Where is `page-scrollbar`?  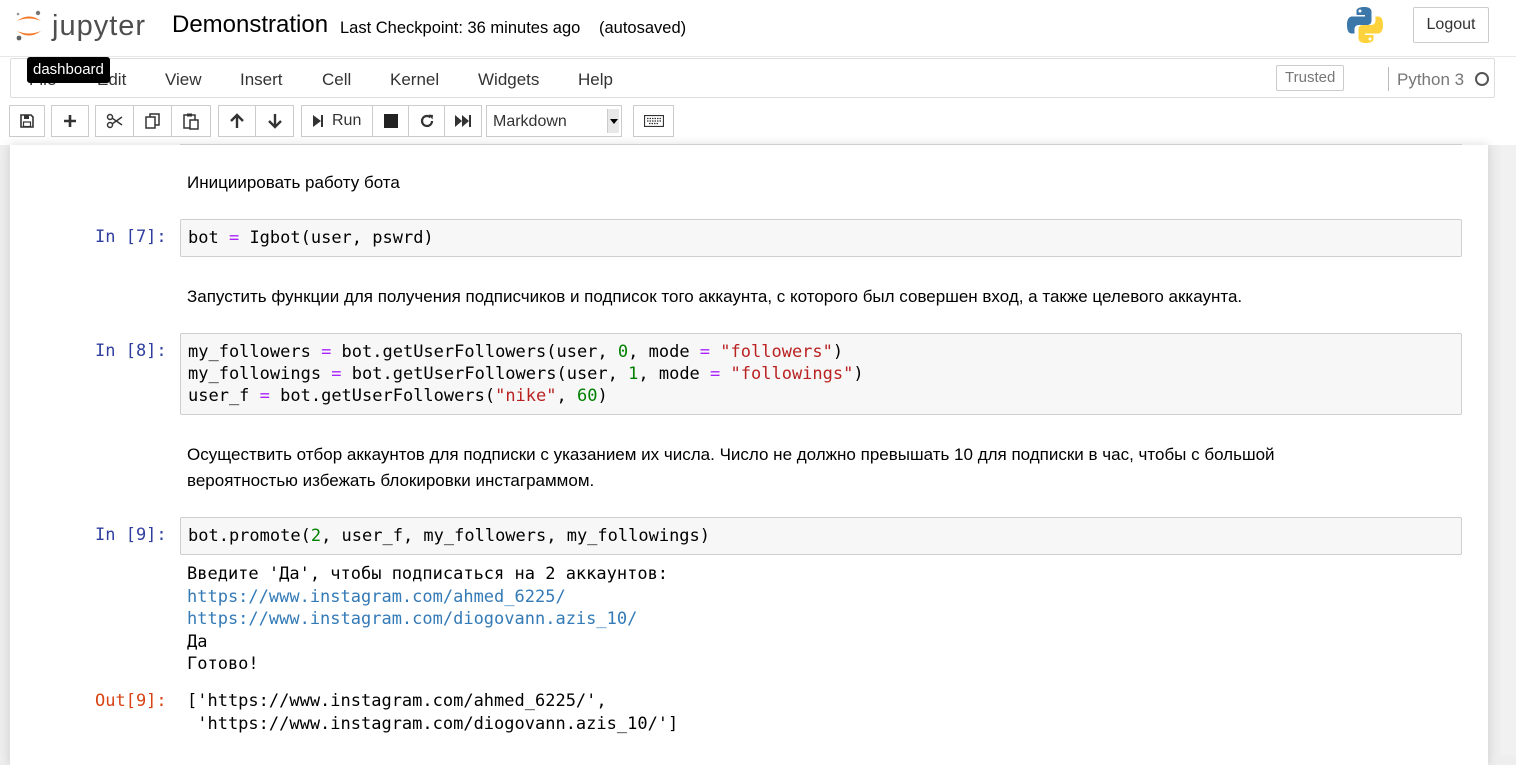 page-scrollbar is located at coordinates (1508, 450).